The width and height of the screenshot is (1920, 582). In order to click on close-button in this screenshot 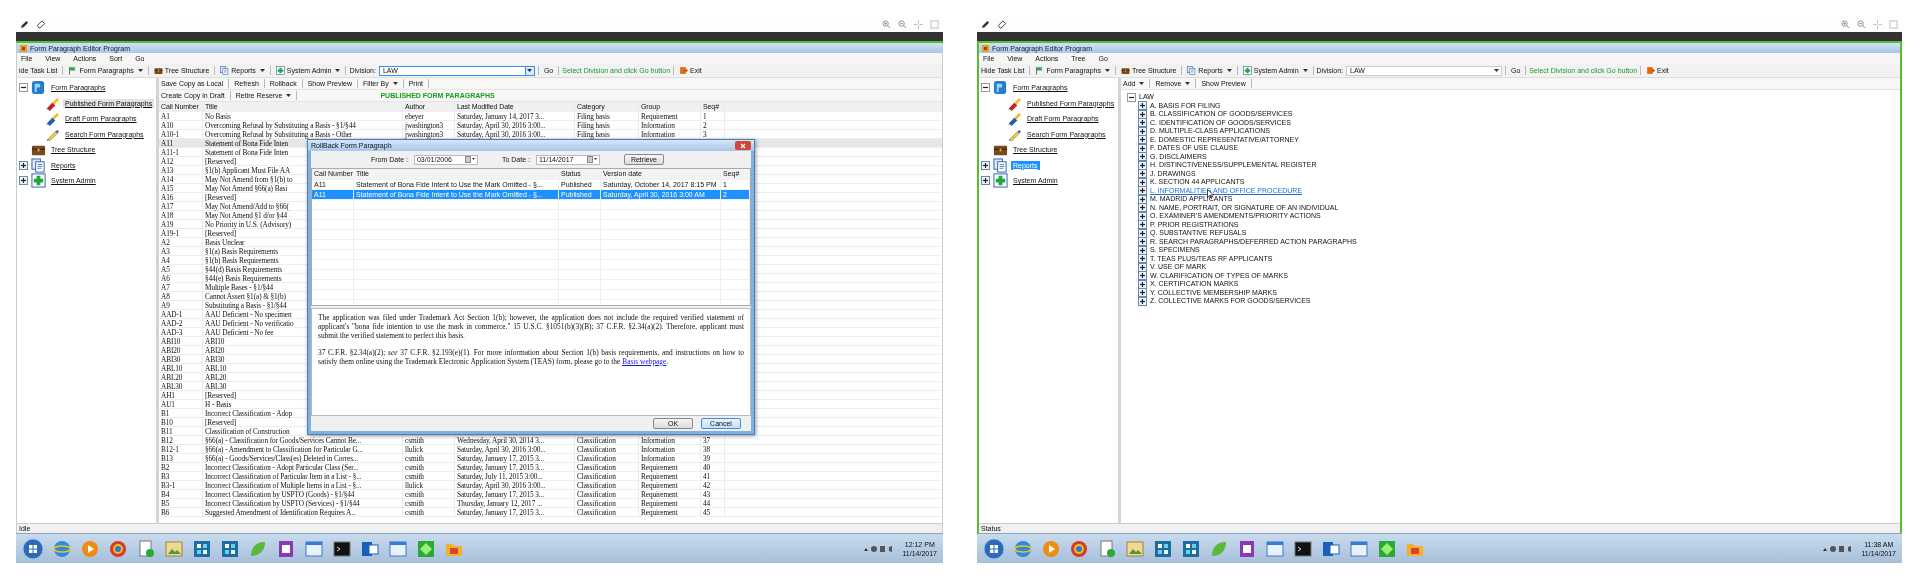, I will do `click(743, 145)`.